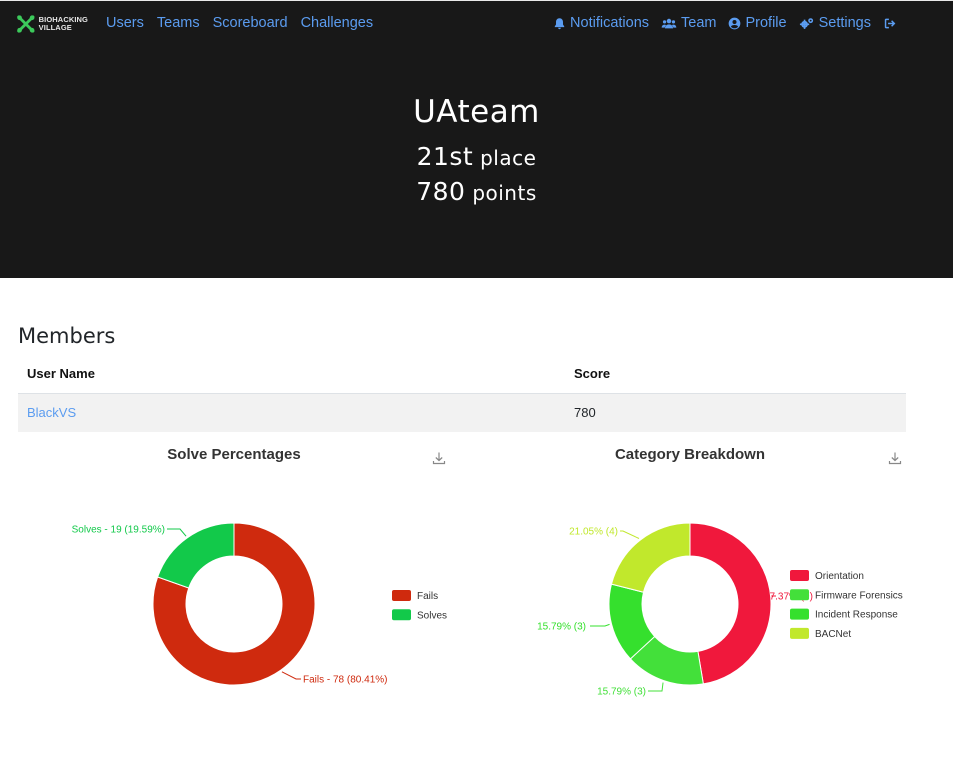 This screenshot has height=763, width=953. What do you see at coordinates (476, 112) in the screenshot?
I see `team-name: UAteam` at bounding box center [476, 112].